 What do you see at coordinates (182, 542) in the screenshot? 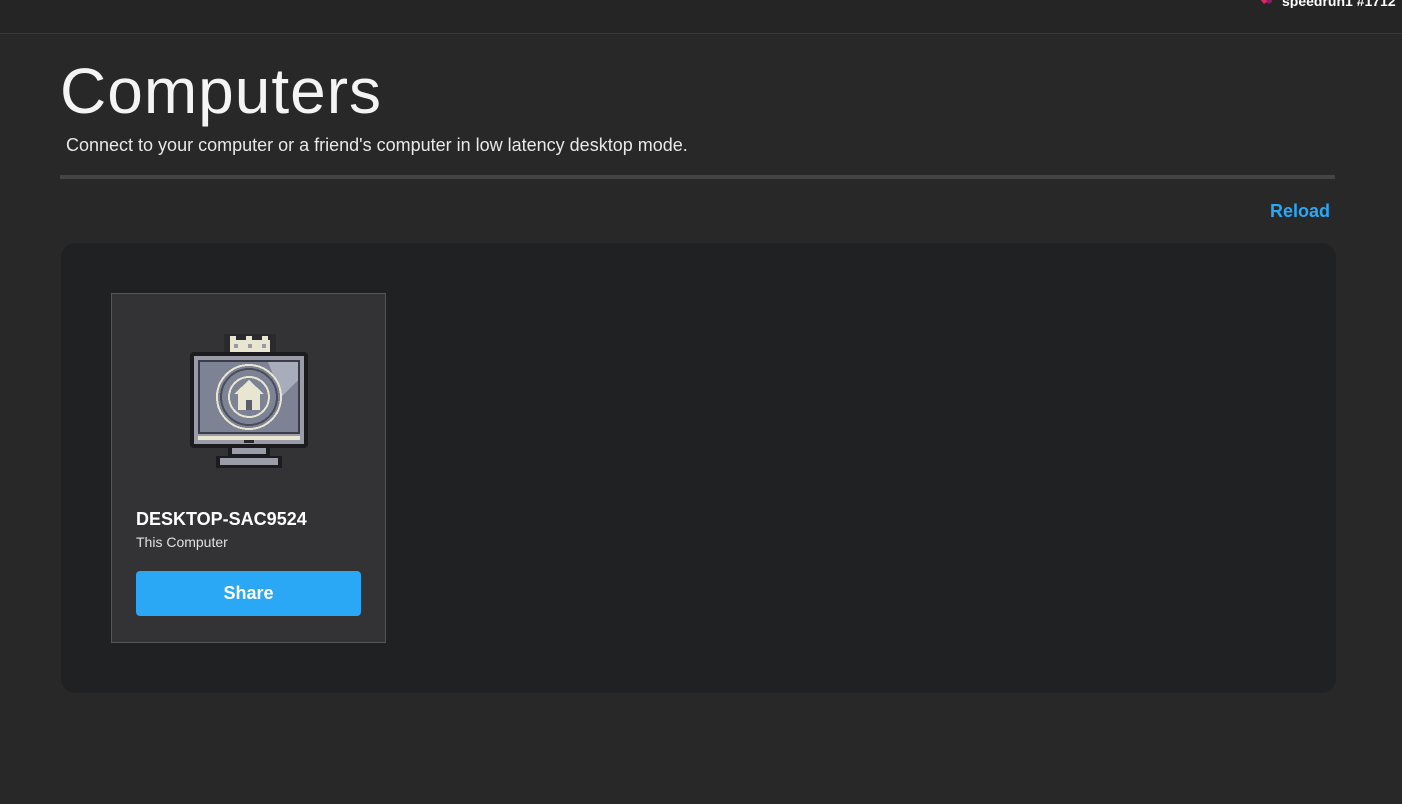
I see `computer-subtitle: This Computer` at bounding box center [182, 542].